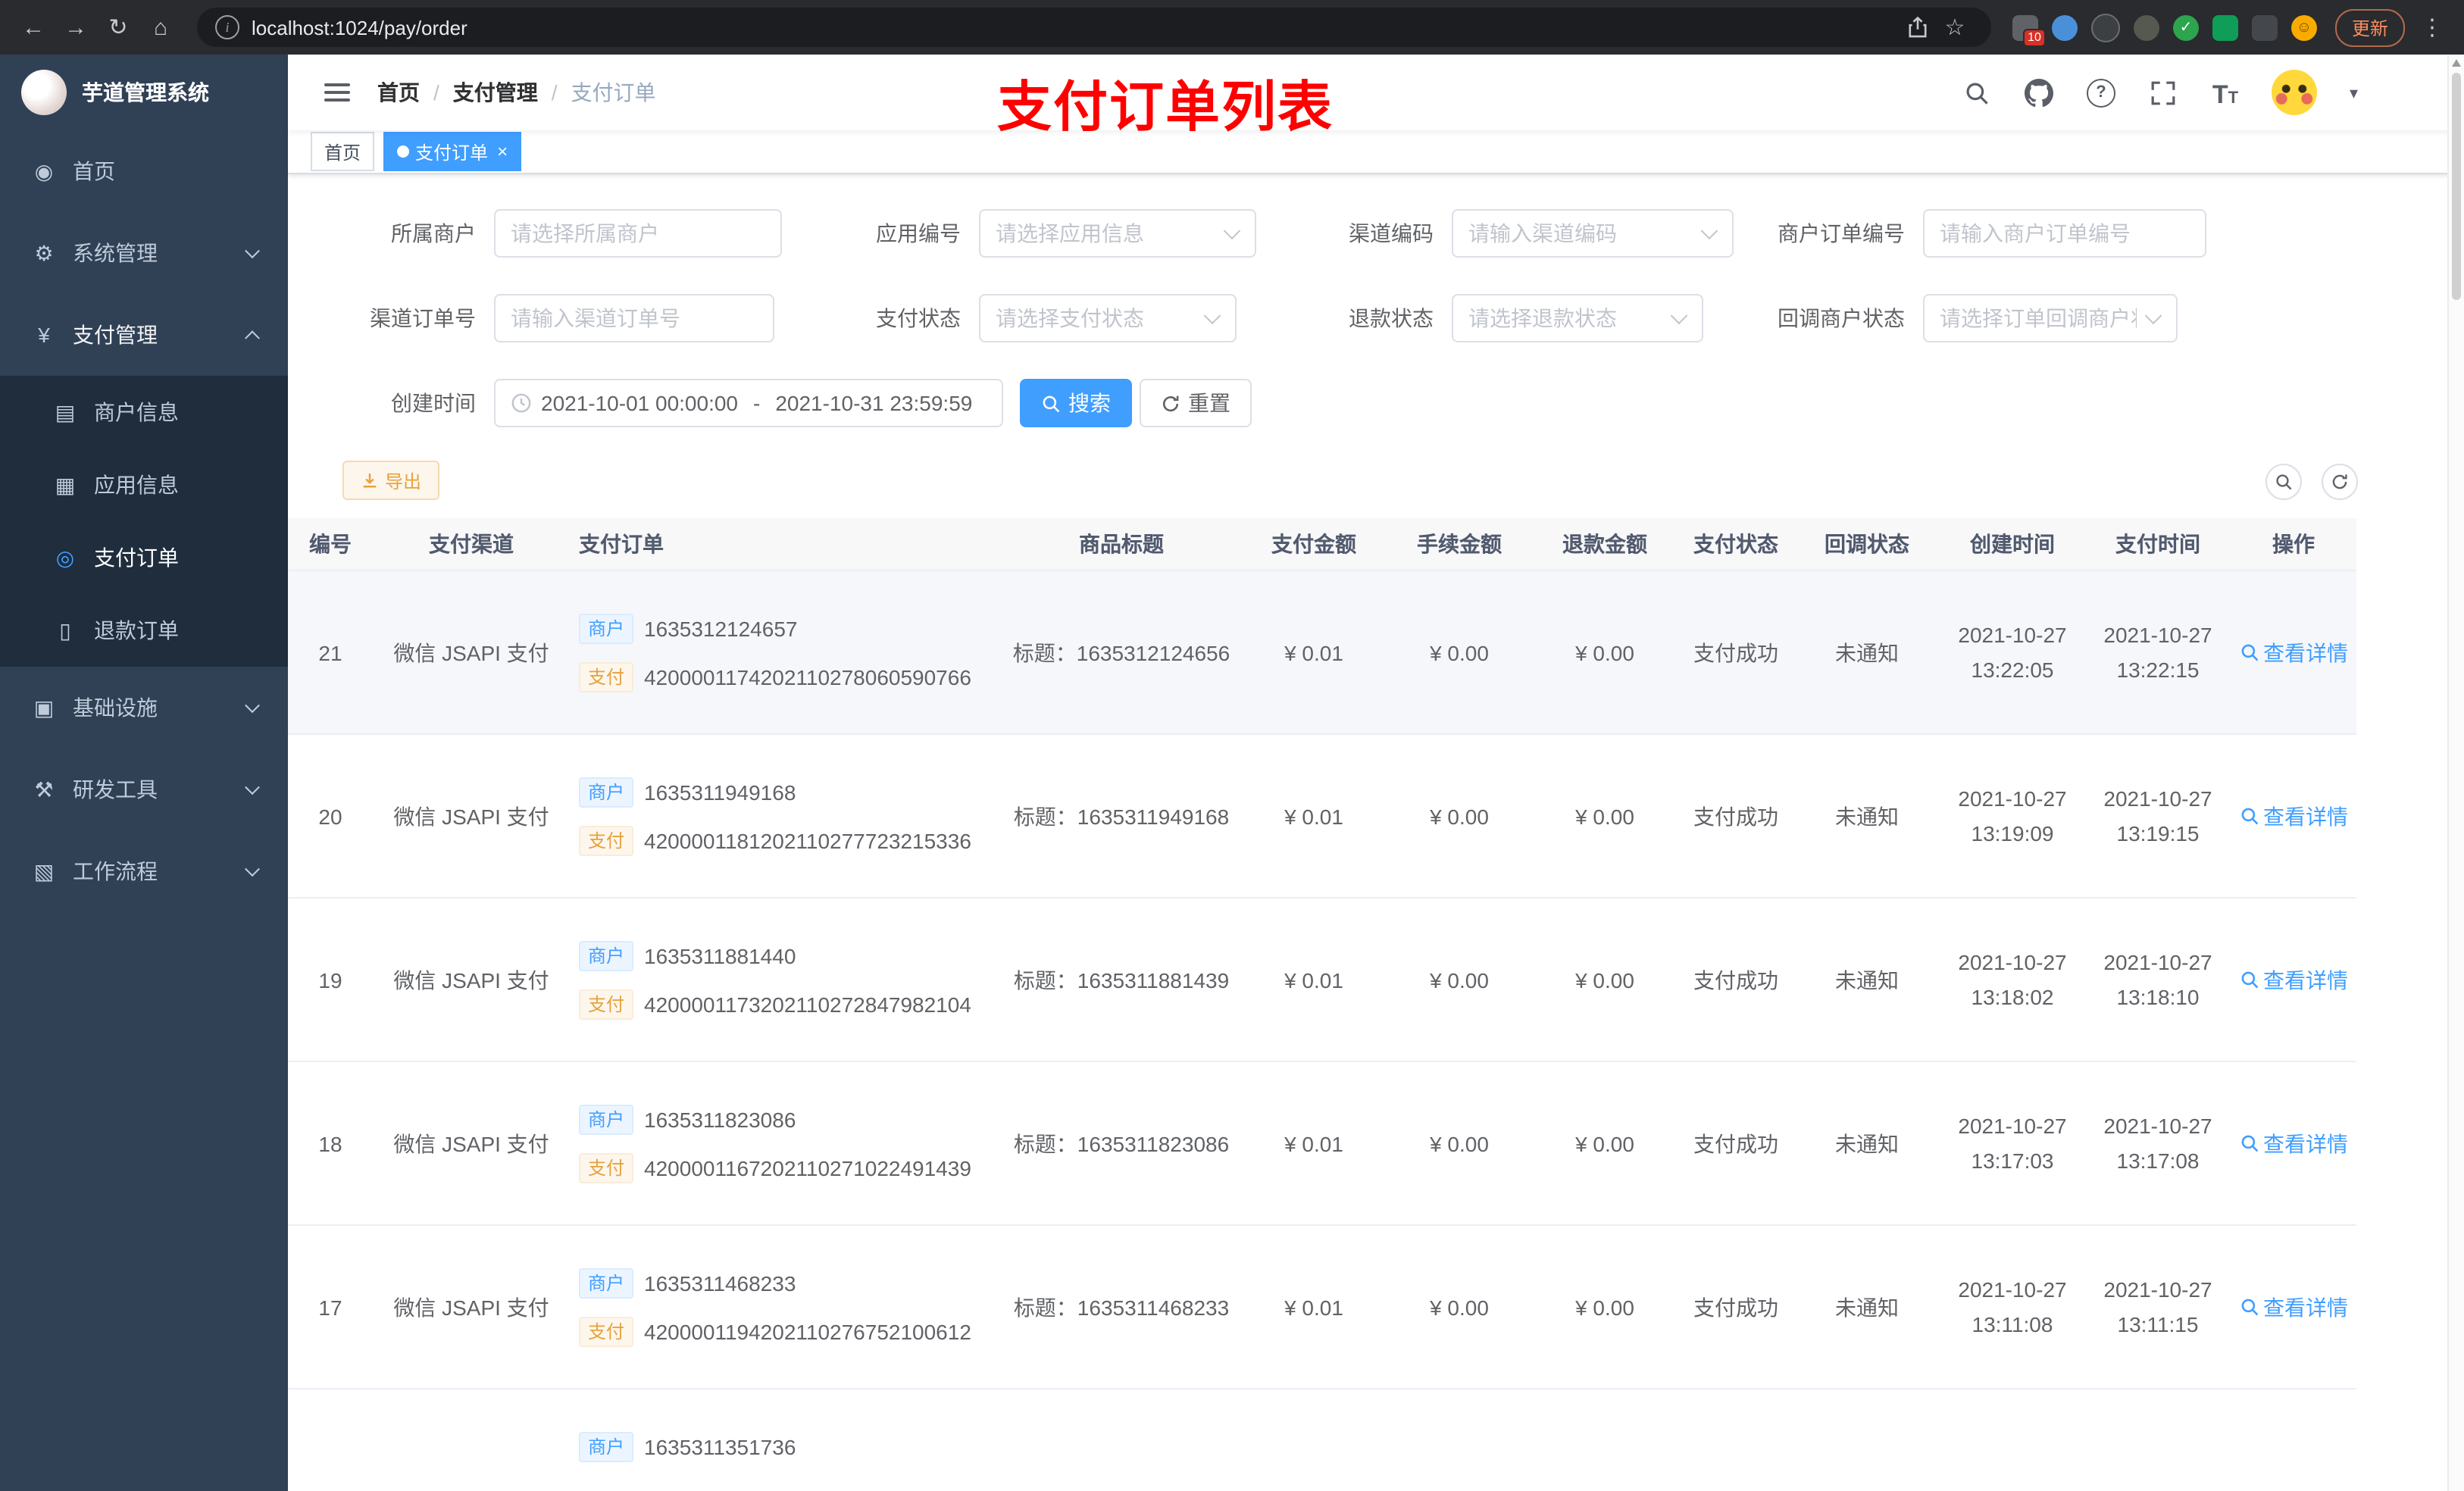  I want to click on sidebar-item-devtools: ⚒ 研发工具, so click(144, 789).